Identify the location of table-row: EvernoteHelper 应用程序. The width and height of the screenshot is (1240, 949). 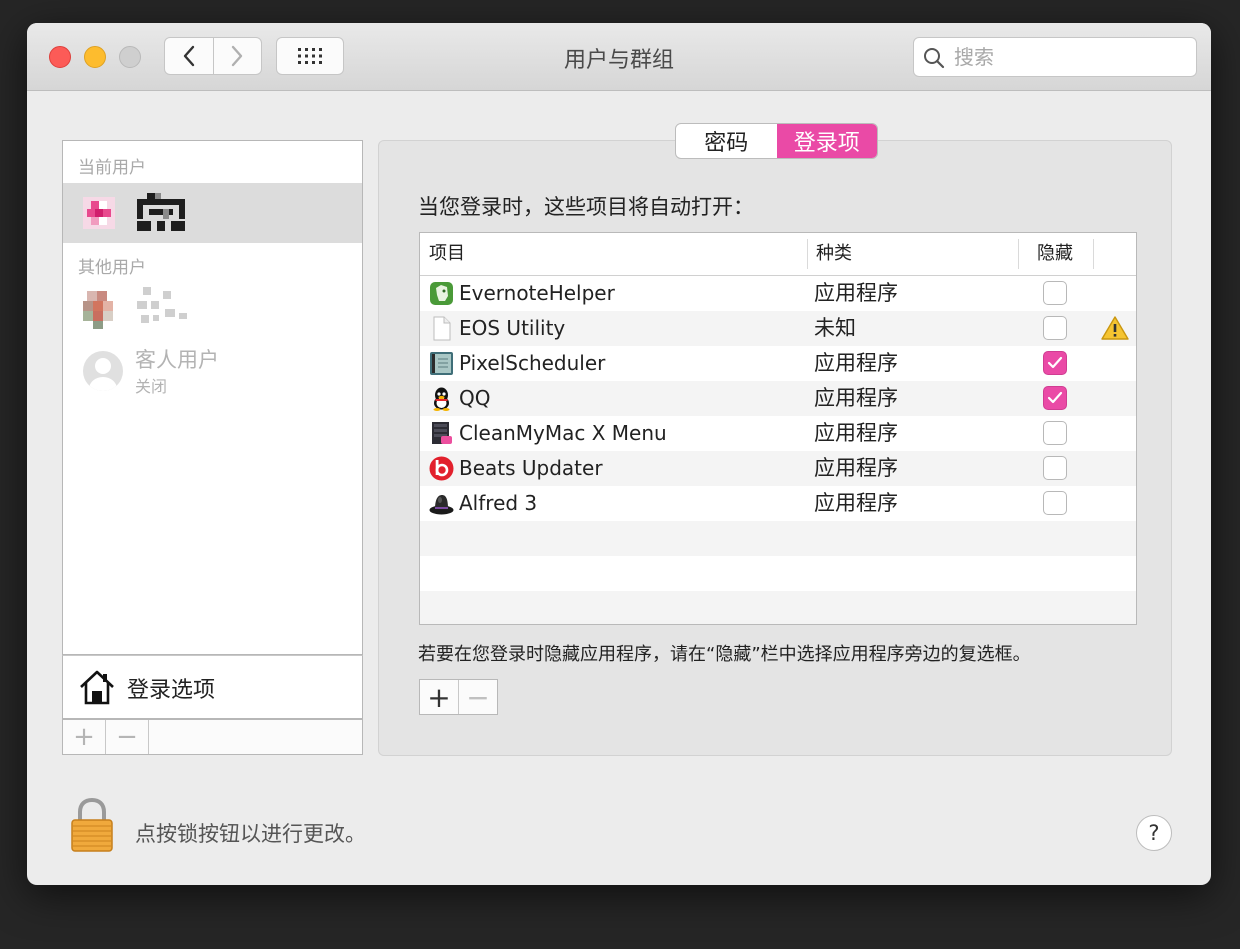
(778, 293).